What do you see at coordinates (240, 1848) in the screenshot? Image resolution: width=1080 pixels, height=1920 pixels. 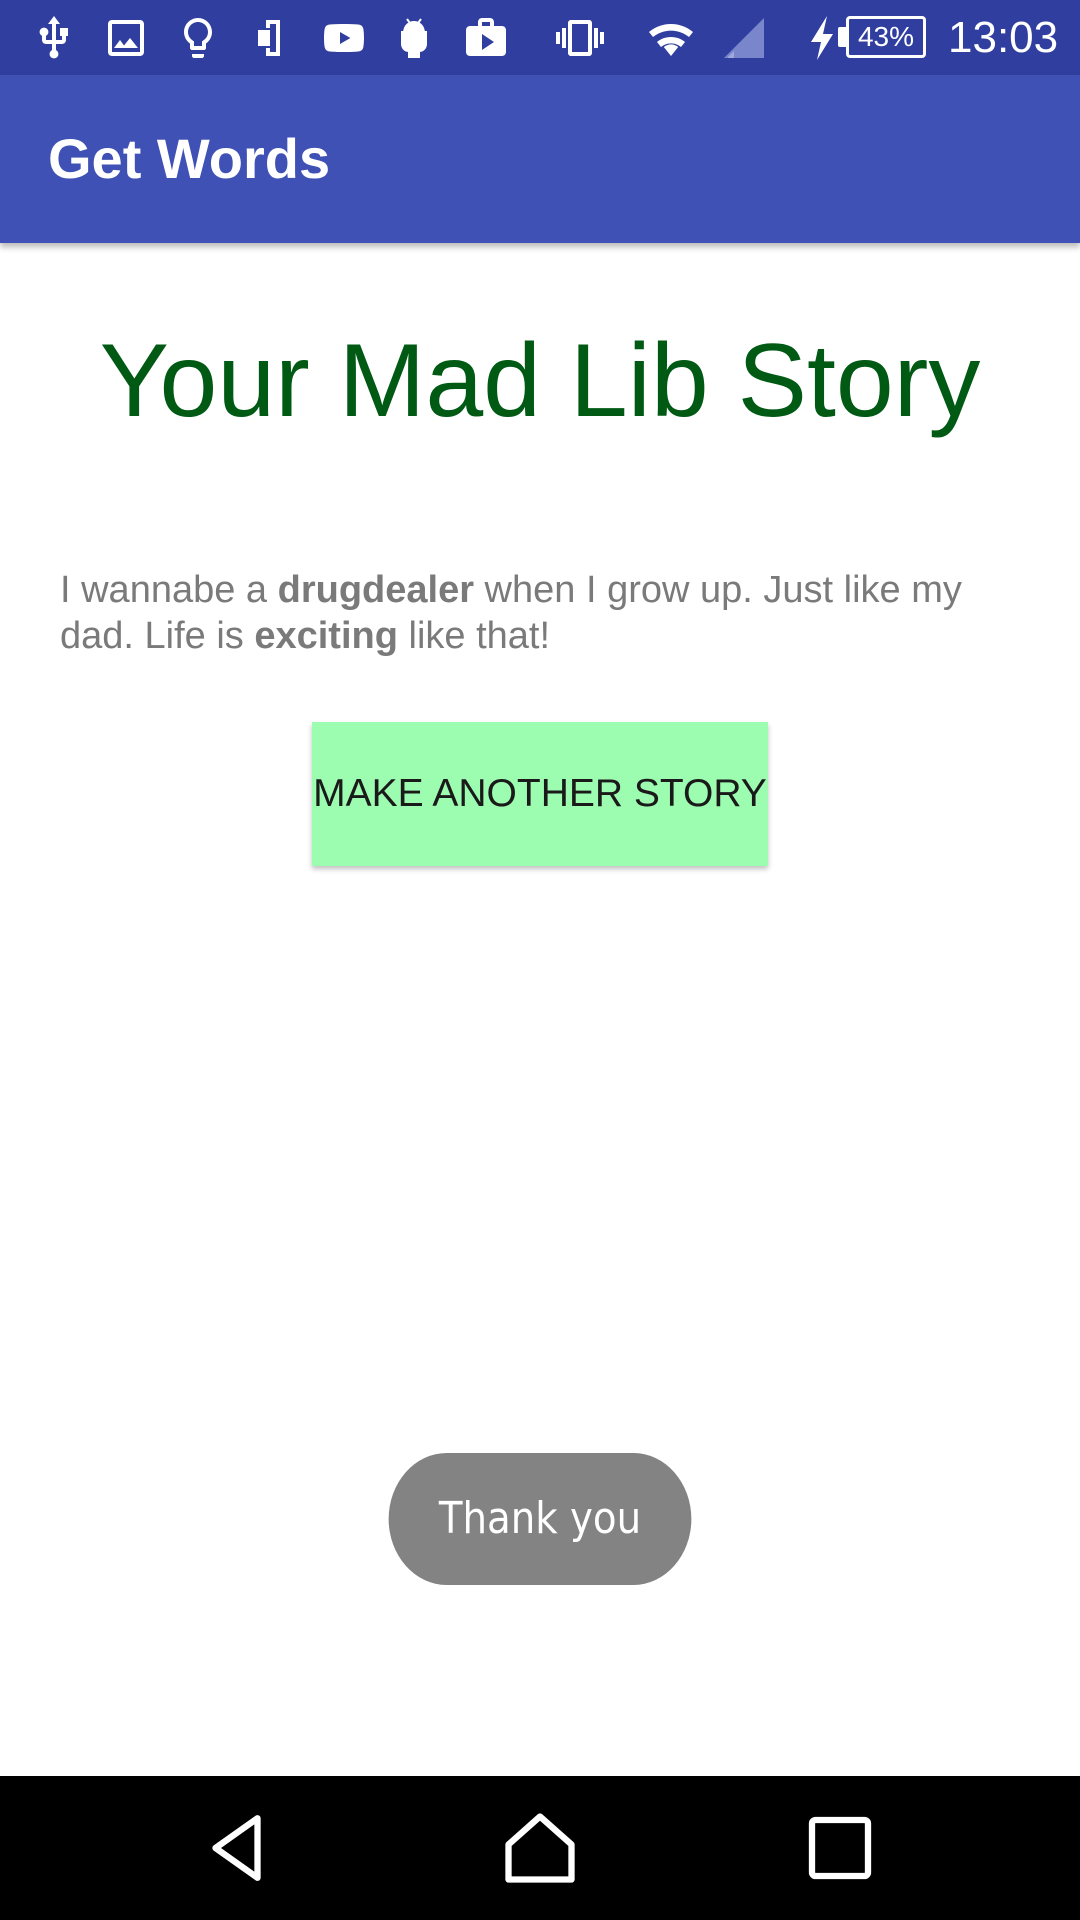 I see `back-icon` at bounding box center [240, 1848].